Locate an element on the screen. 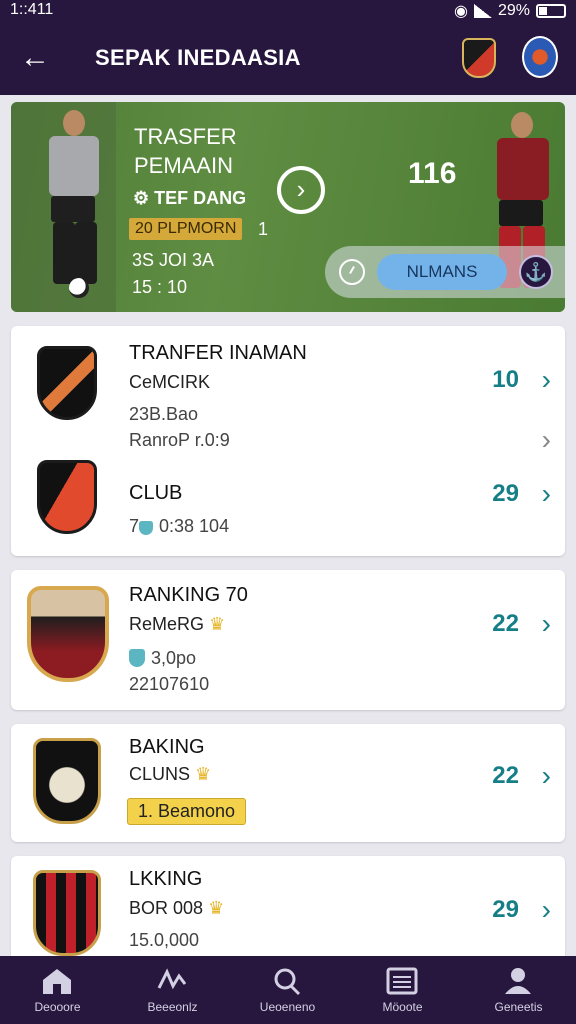 The height and width of the screenshot is (1024, 576). status-time: 1::411 is located at coordinates (32, 9).